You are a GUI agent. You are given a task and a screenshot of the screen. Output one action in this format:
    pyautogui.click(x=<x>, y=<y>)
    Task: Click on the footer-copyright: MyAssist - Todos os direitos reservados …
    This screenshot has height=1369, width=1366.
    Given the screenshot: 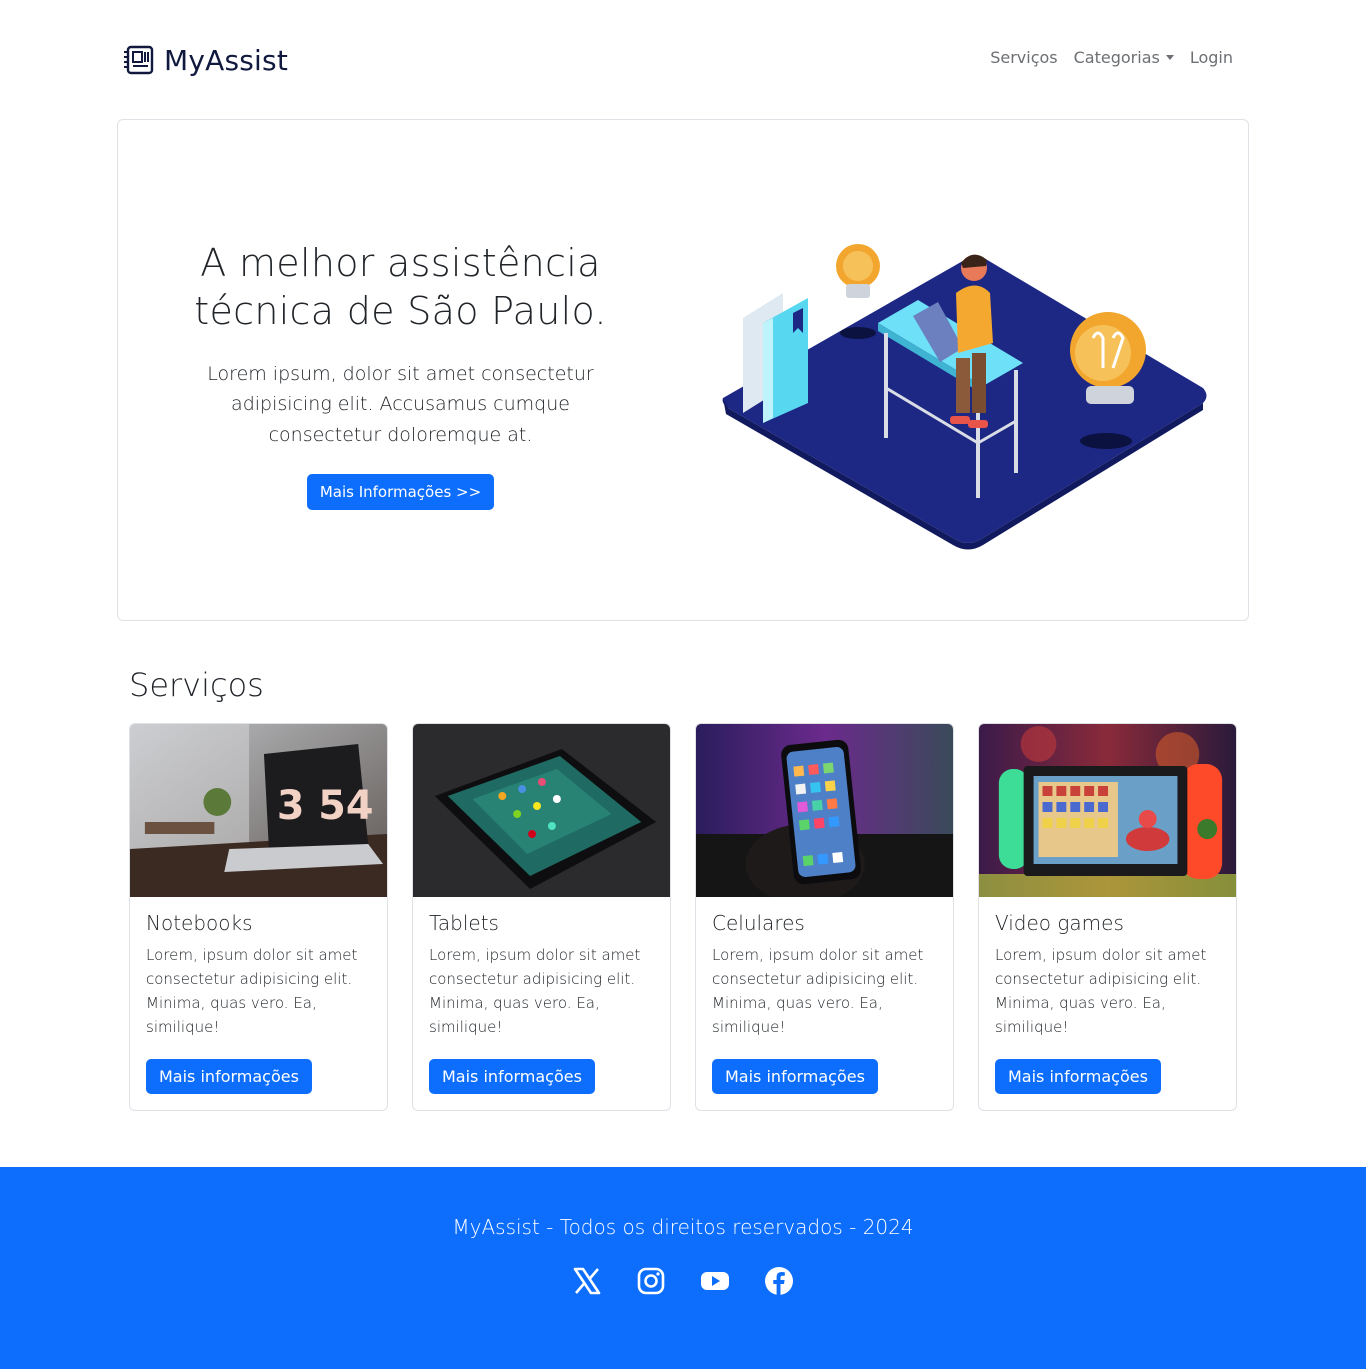 What is the action you would take?
    pyautogui.click(x=683, y=1227)
    